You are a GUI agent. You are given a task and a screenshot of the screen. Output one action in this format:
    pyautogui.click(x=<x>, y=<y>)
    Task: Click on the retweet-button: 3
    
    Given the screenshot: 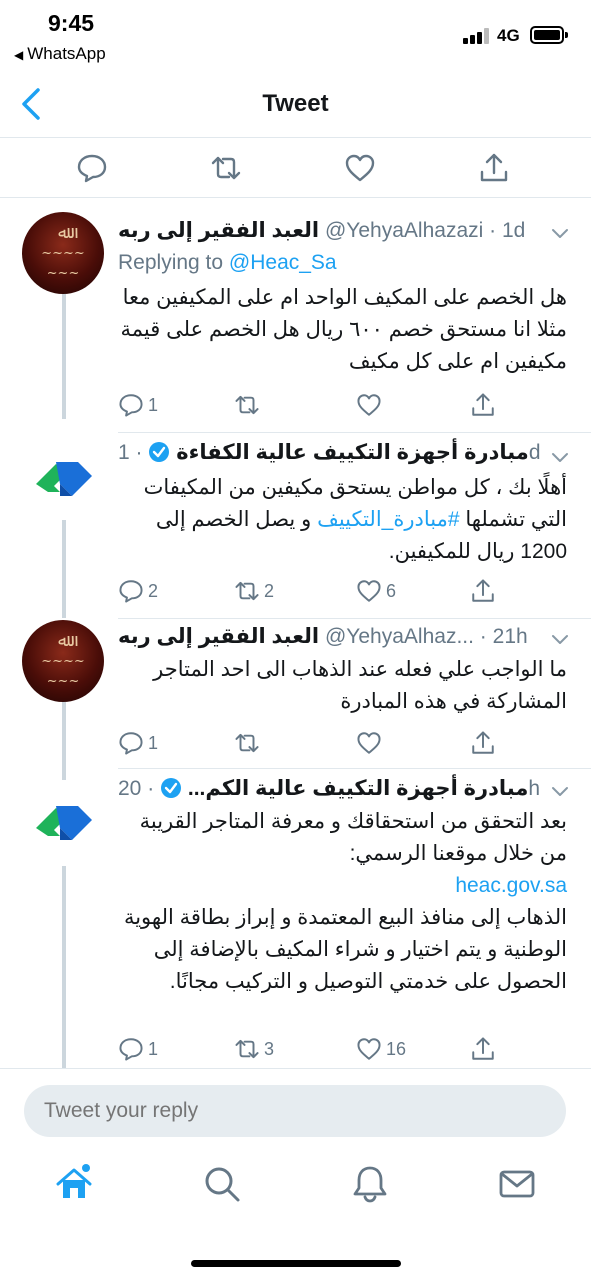 What is the action you would take?
    pyautogui.click(x=254, y=1049)
    